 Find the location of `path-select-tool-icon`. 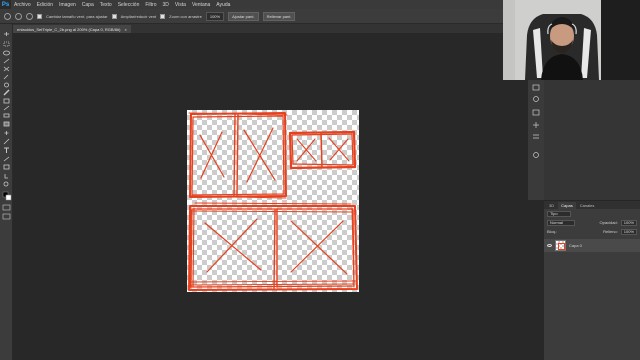

path-select-tool-icon is located at coordinates (6, 159).